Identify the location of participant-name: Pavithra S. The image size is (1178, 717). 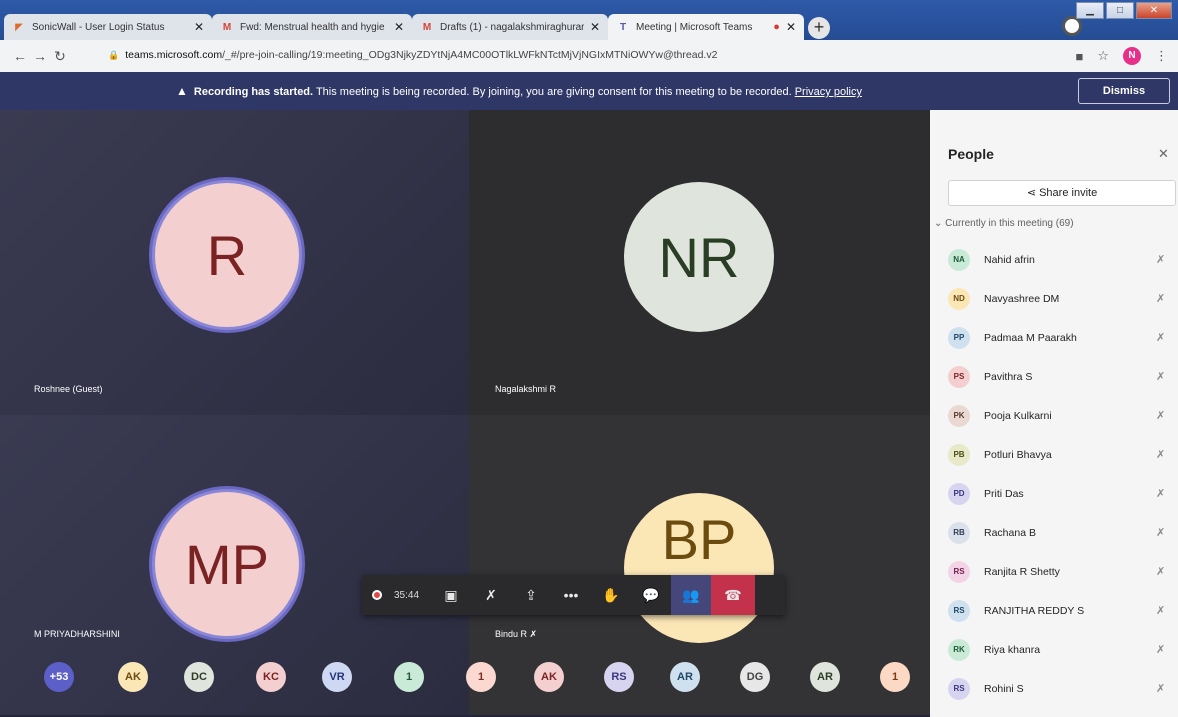
(1008, 376).